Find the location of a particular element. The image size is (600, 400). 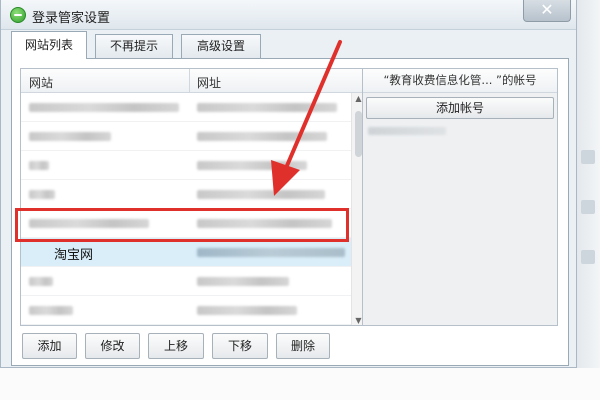

green-circle-icon is located at coordinates (18, 15).